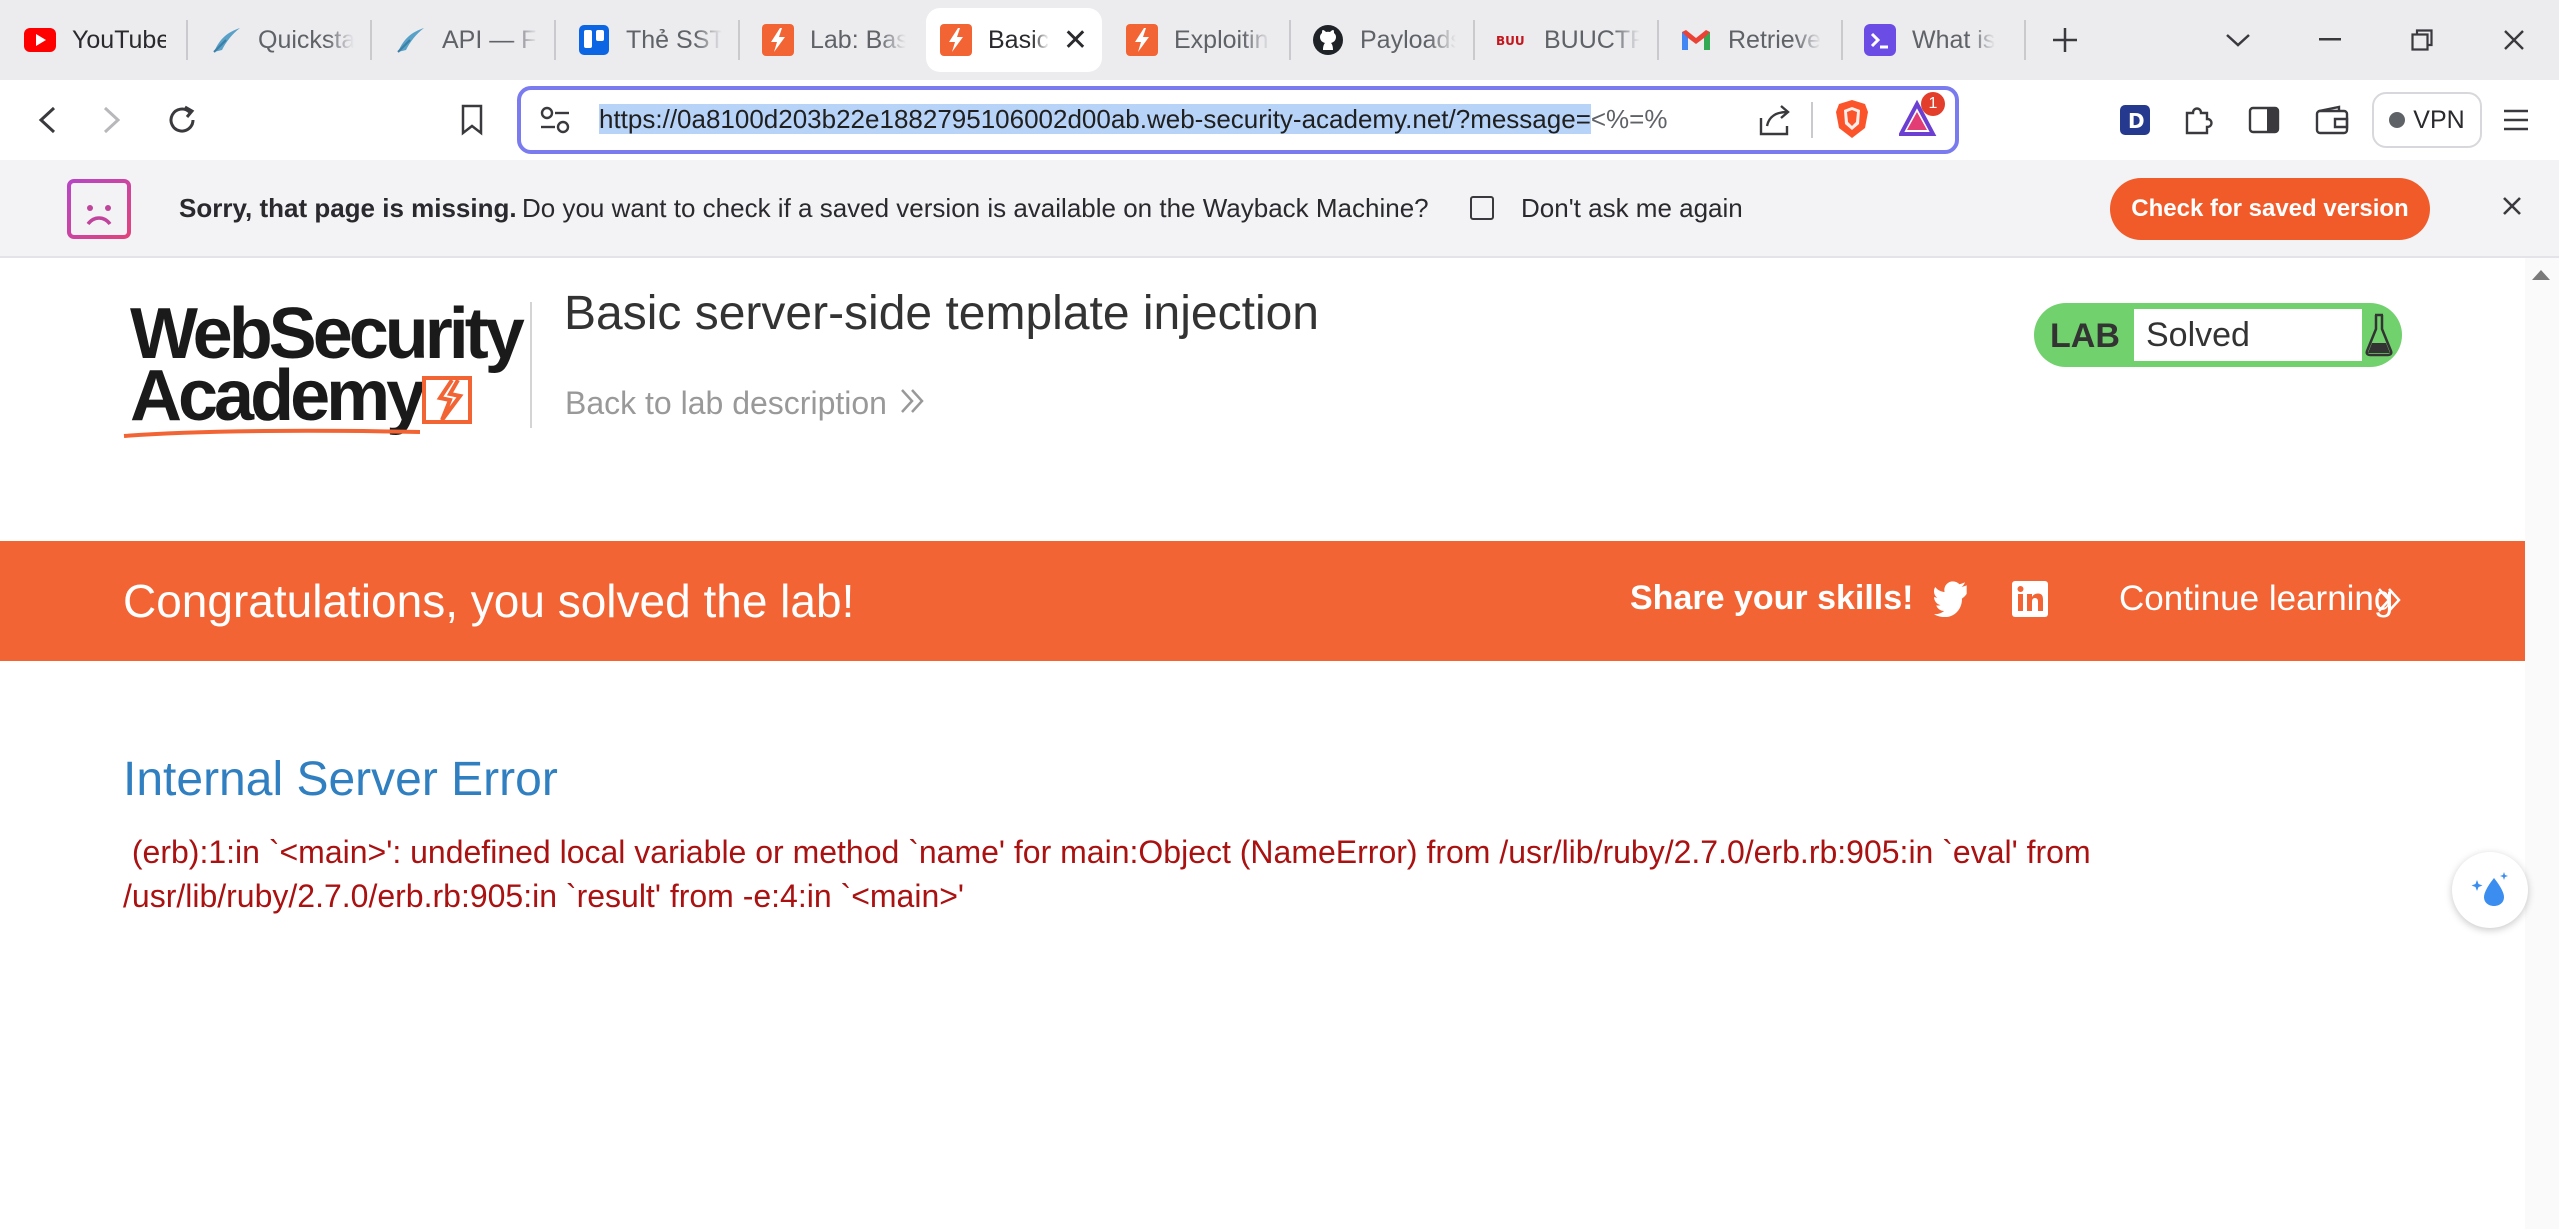 The image size is (2559, 1229). I want to click on rewards-badge: 1, so click(1933, 104).